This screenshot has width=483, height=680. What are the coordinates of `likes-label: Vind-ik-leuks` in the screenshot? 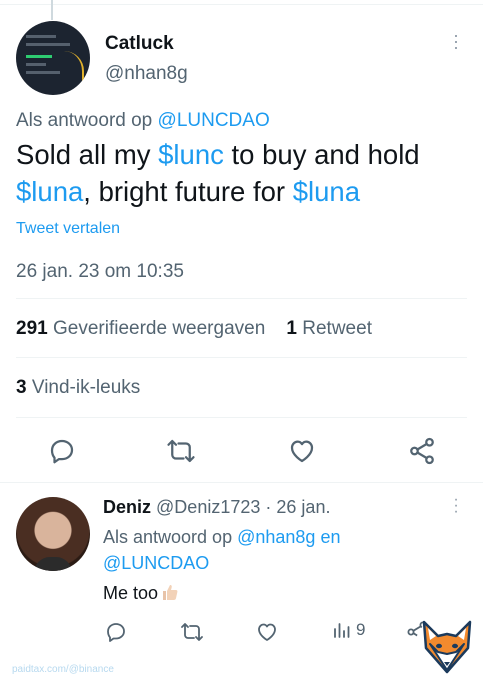 It's located at (86, 387).